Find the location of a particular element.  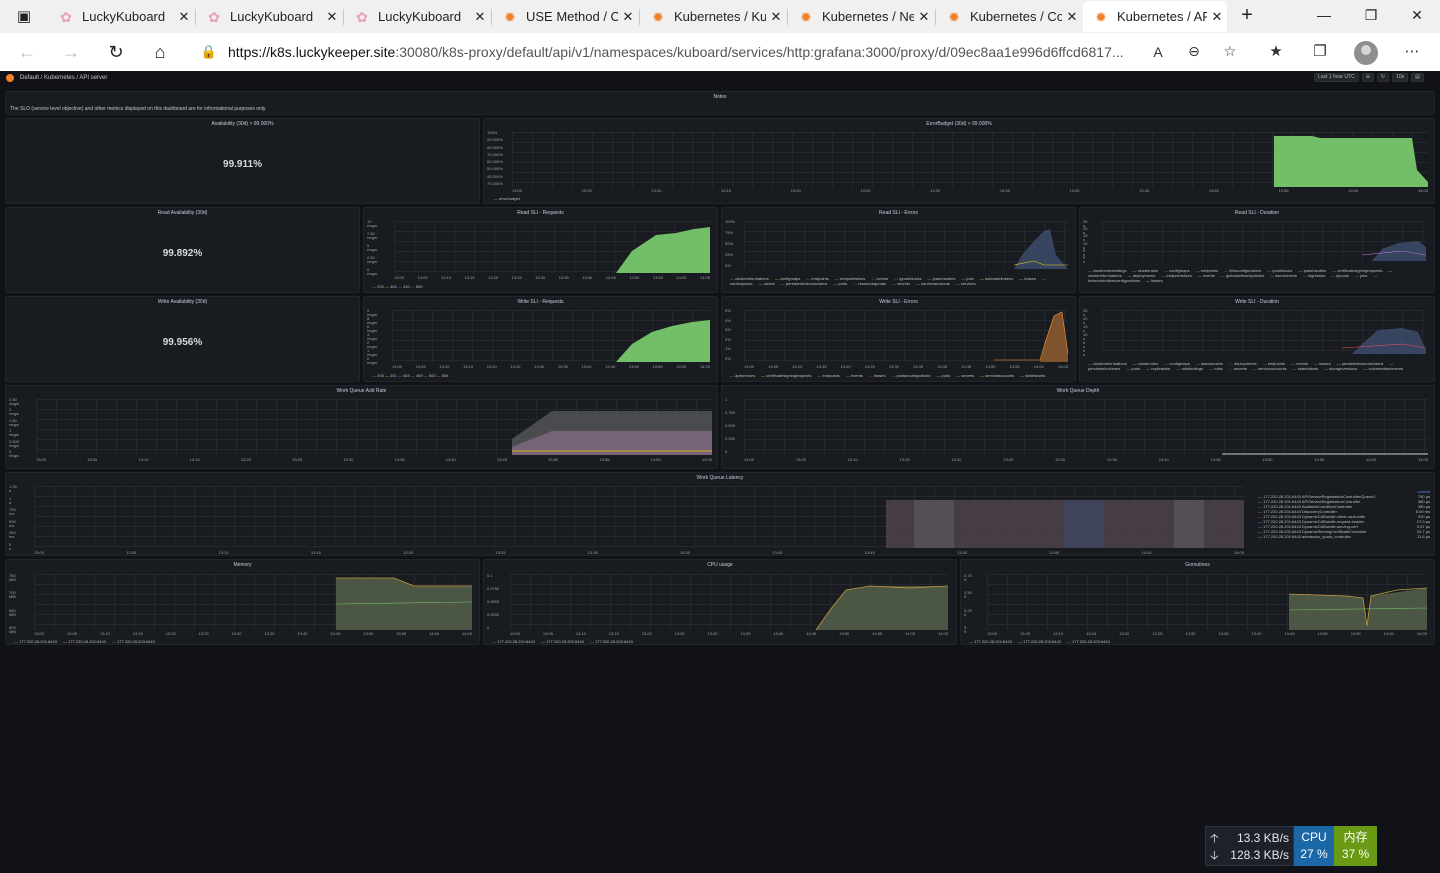

panel-read-availability: Read Availability (30d) 99.892% is located at coordinates (182, 250).